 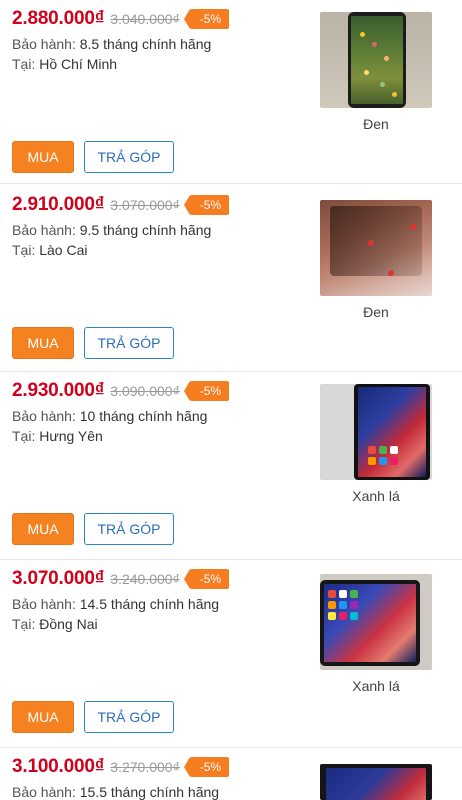 I want to click on price-row: 2.910.000₫ 3.070.000₫ -5%, so click(x=121, y=205).